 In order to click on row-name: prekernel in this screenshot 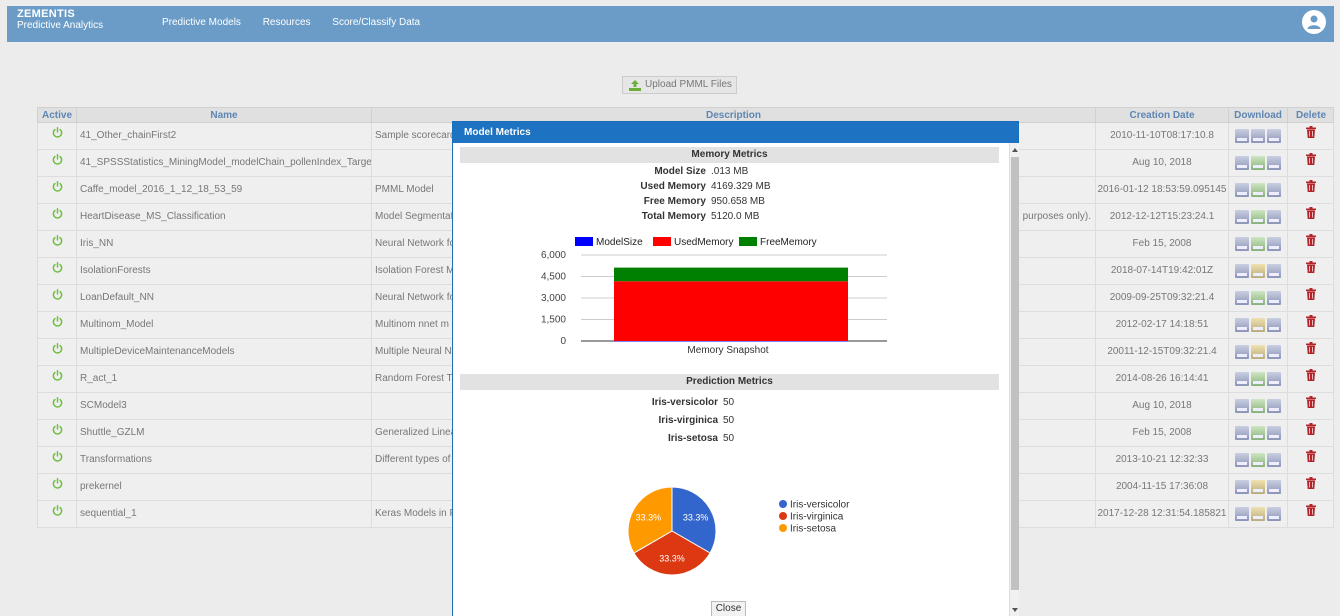, I will do `click(224, 487)`.